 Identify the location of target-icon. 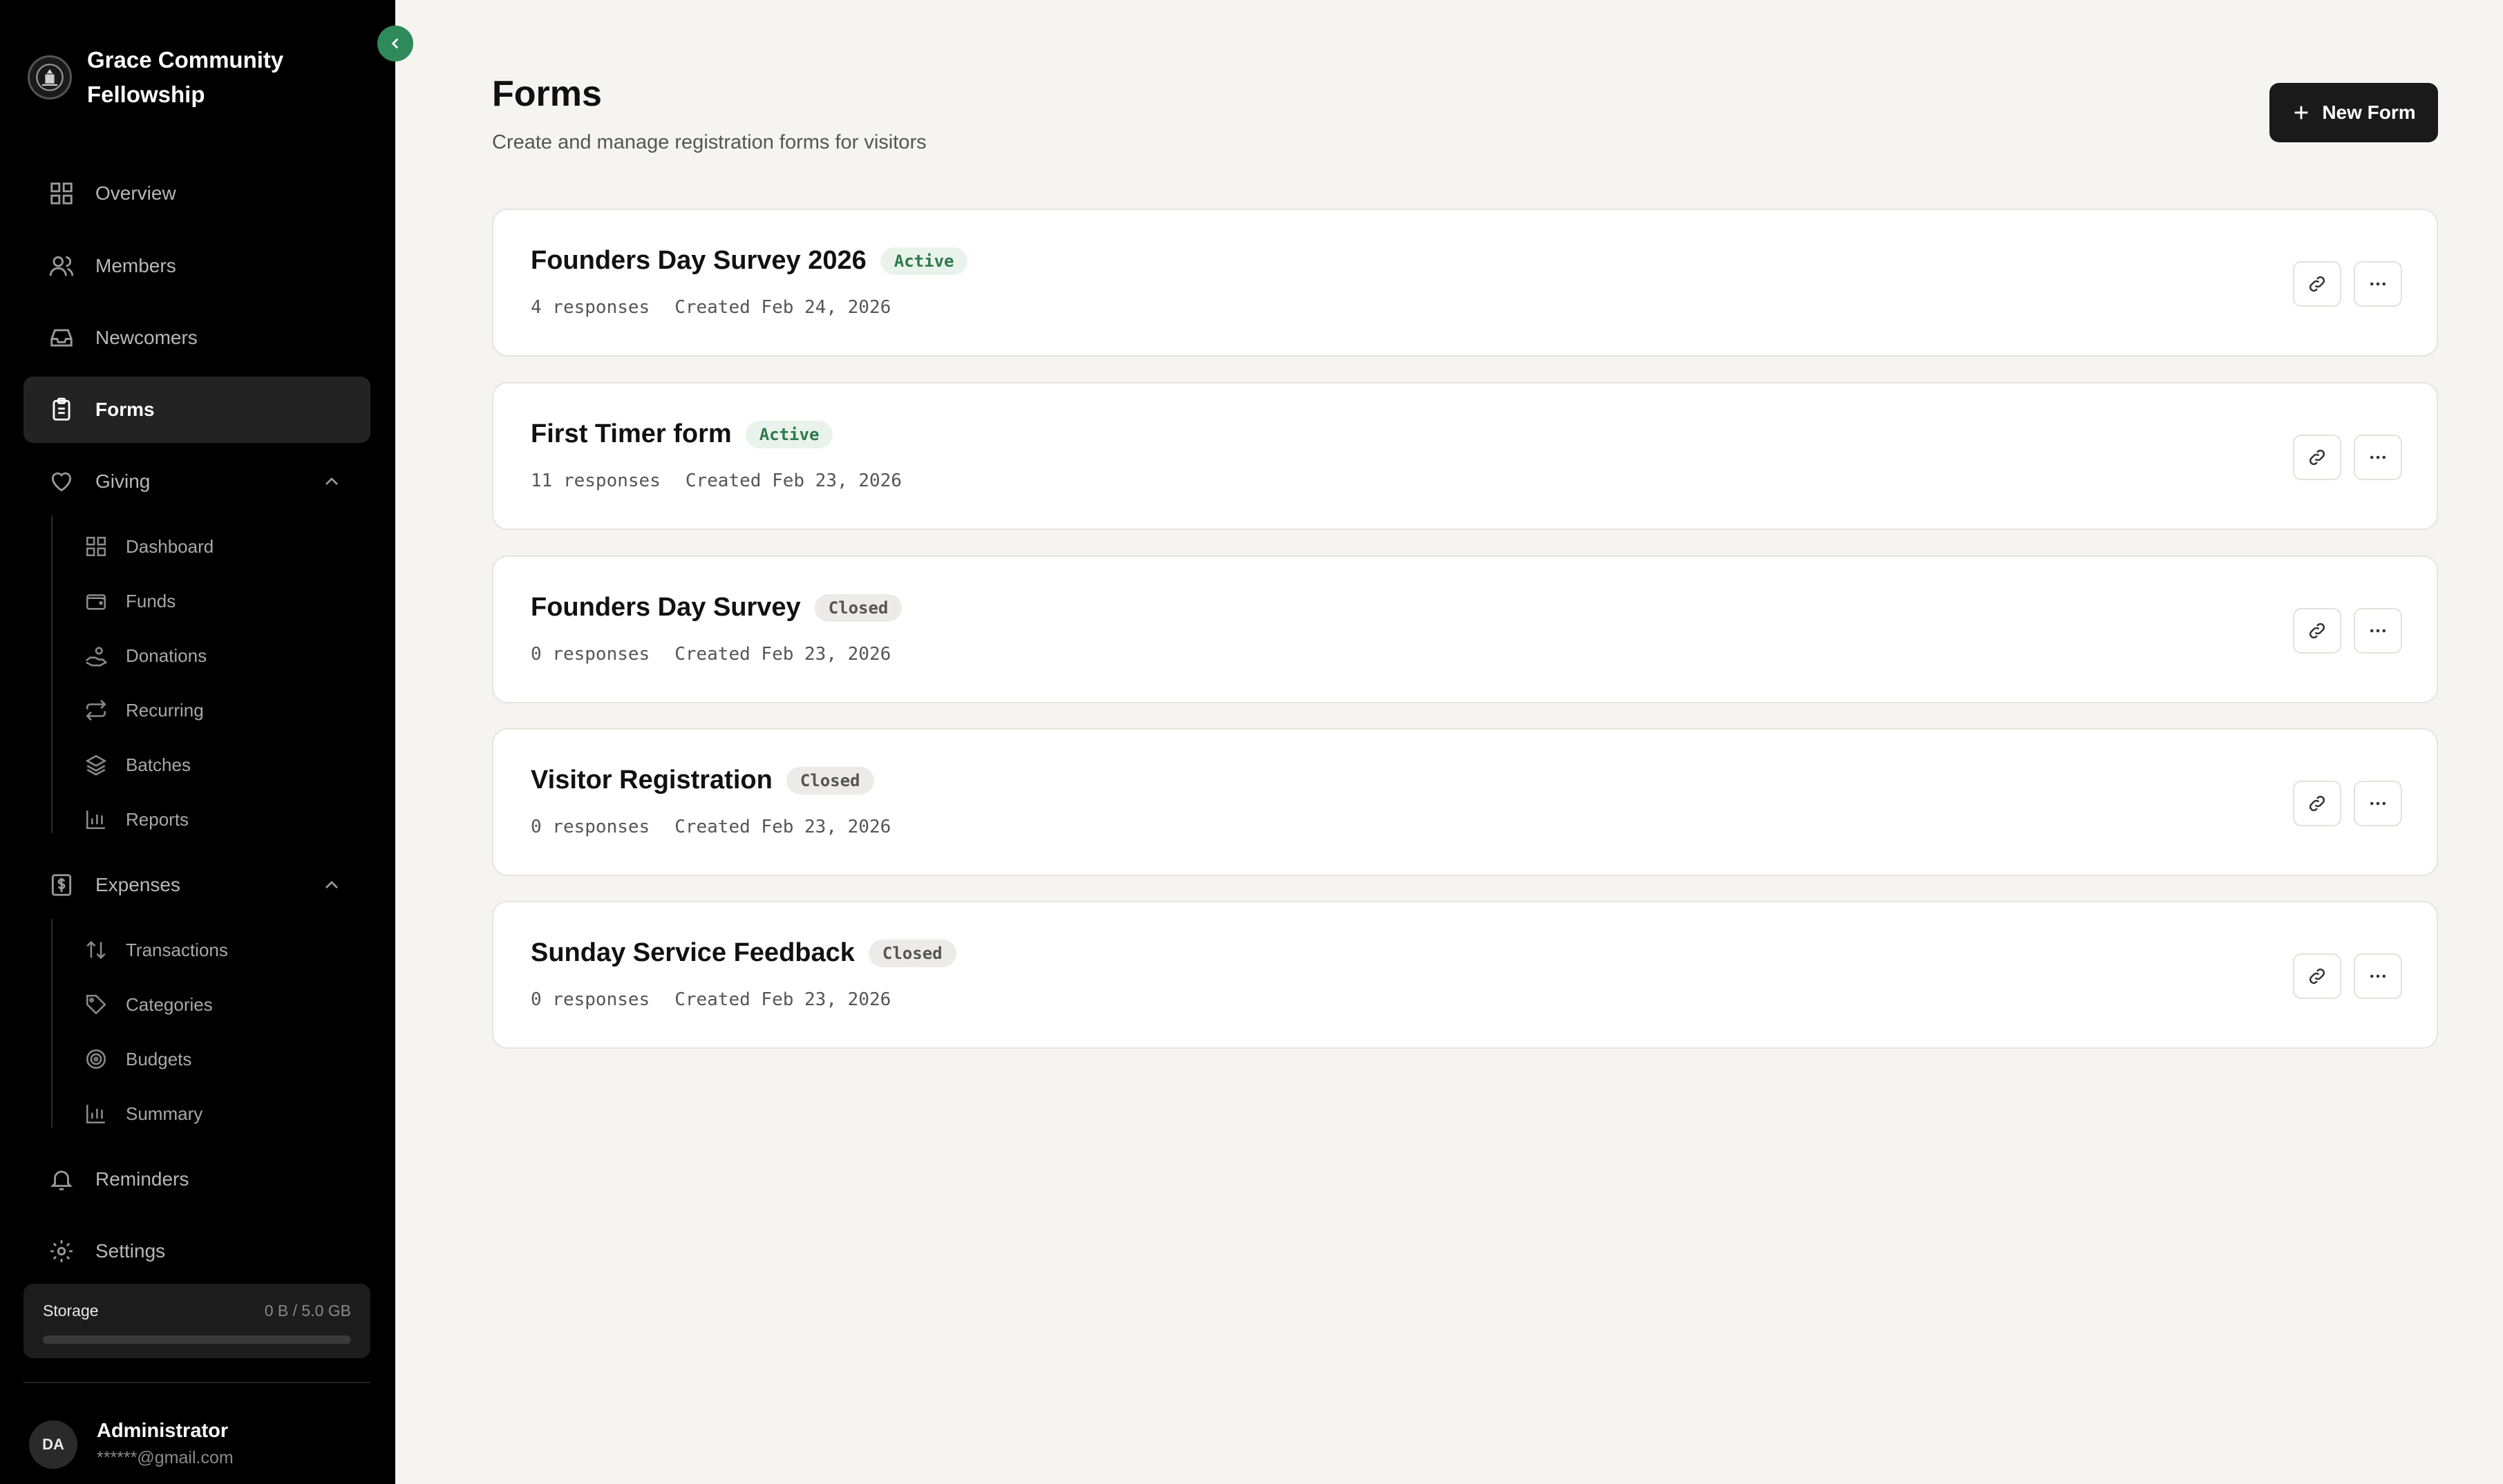
(96, 1059).